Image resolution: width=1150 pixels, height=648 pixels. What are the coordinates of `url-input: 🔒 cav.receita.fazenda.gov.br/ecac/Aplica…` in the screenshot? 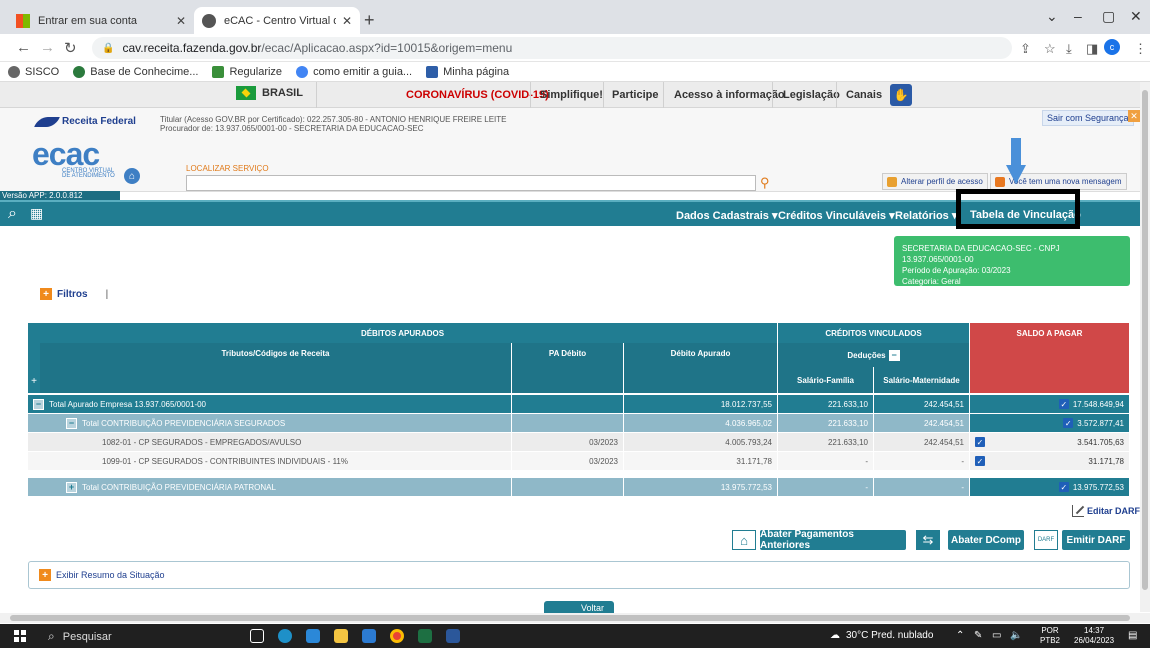 It's located at (552, 48).